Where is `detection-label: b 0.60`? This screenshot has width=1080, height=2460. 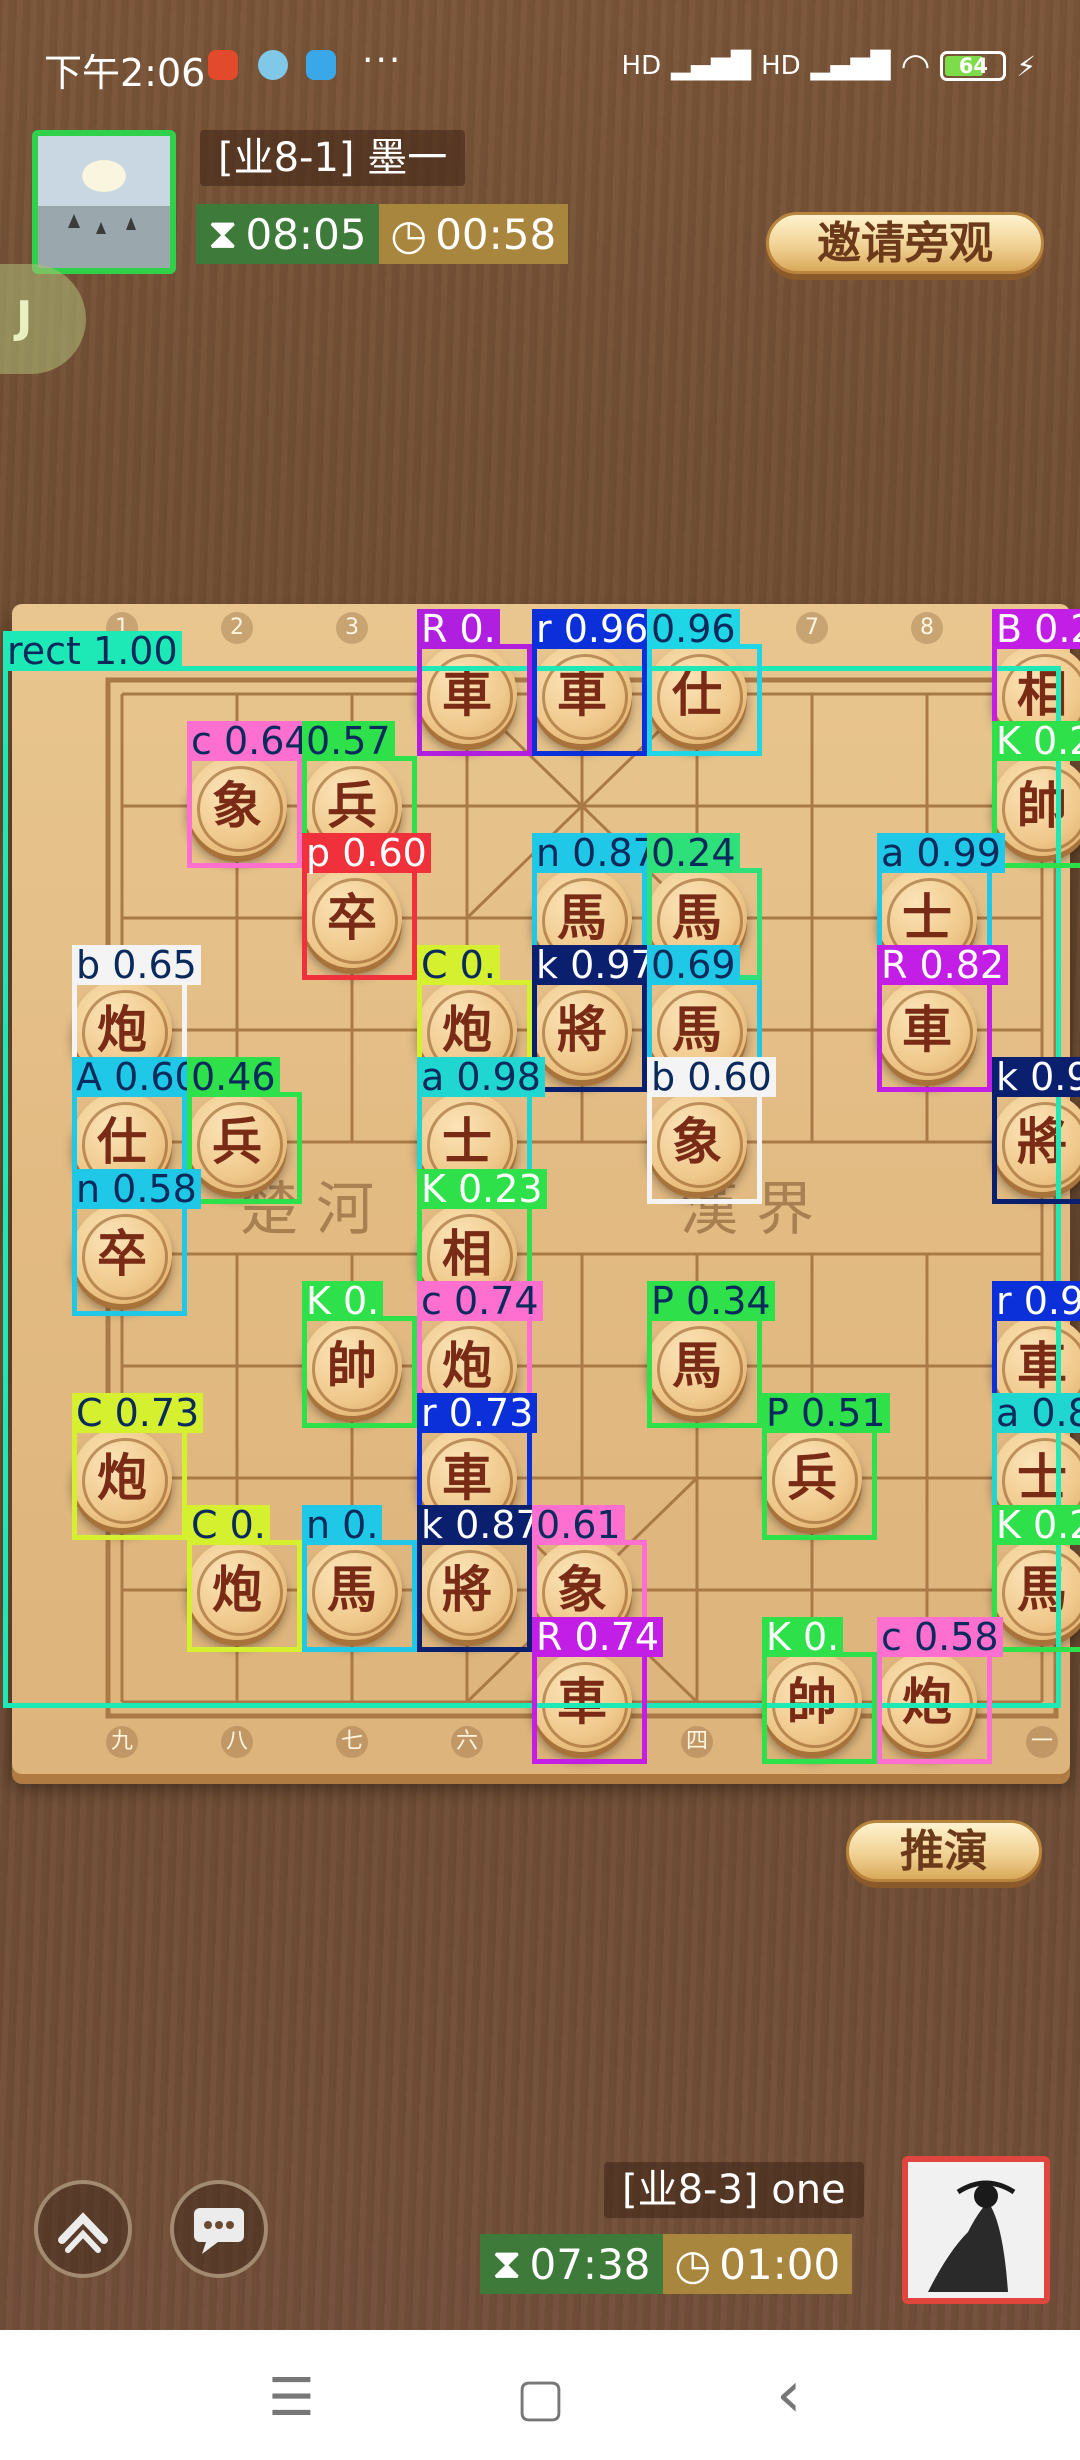 detection-label: b 0.60 is located at coordinates (711, 1077).